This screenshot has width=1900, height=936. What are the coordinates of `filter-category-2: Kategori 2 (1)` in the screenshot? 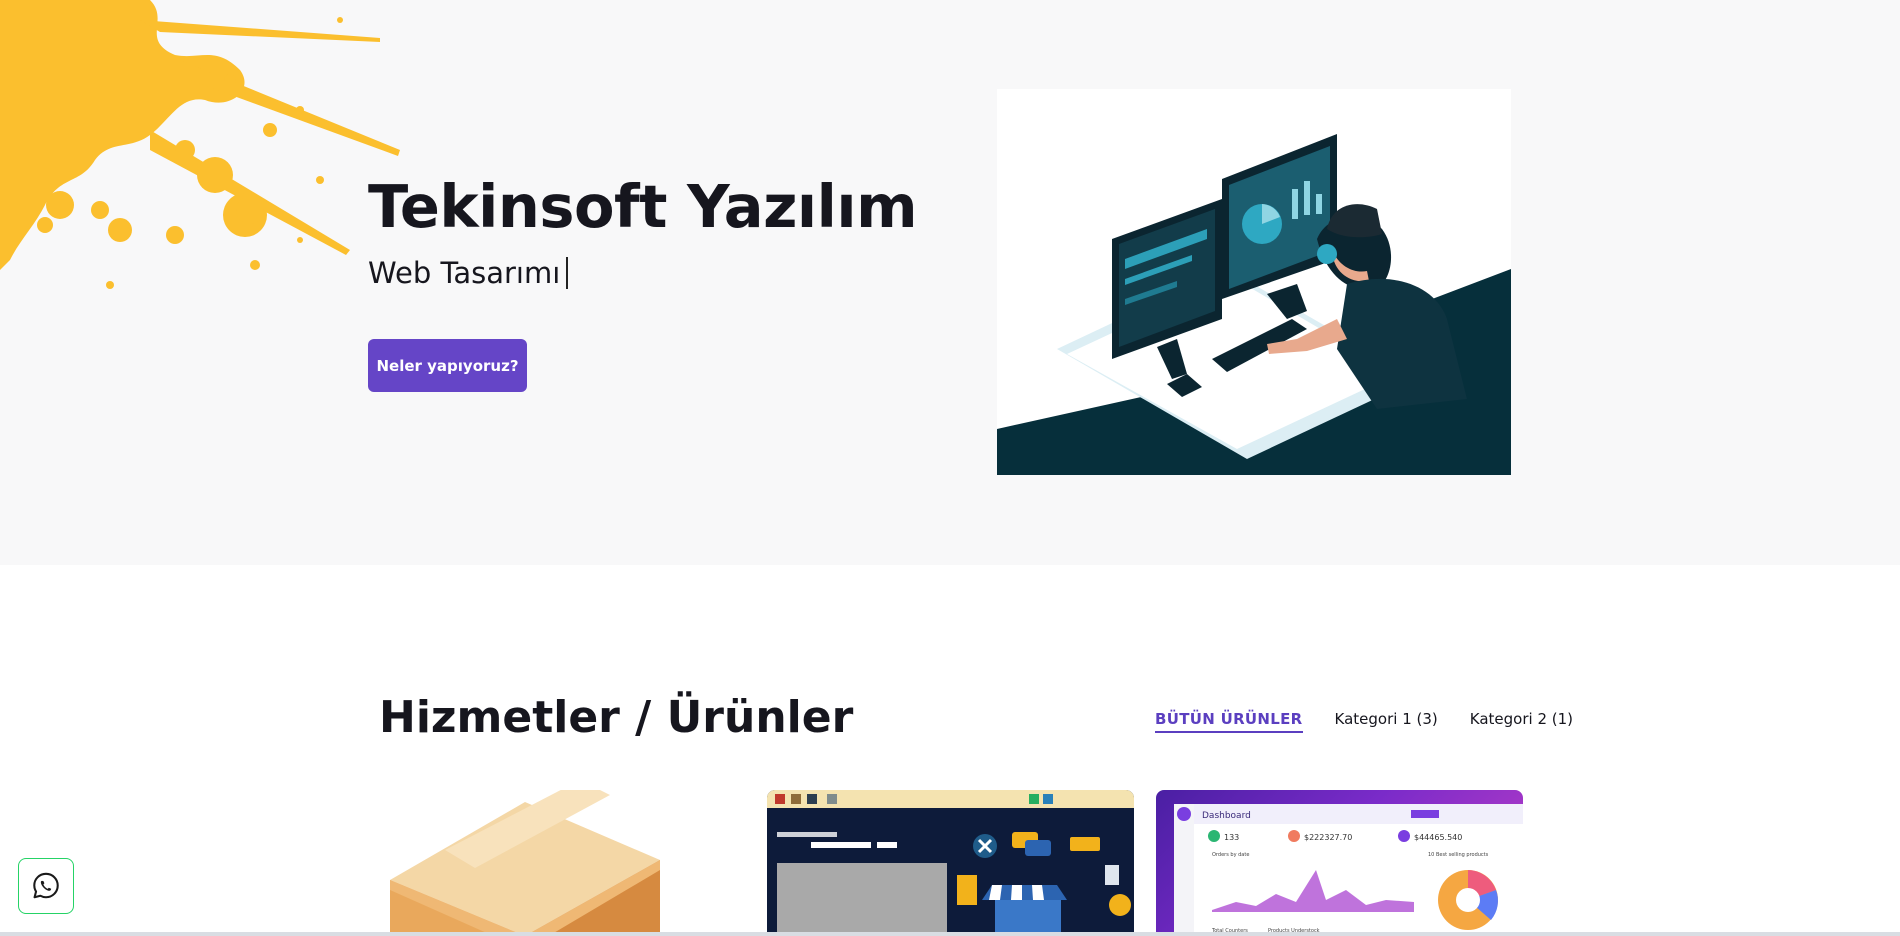 It's located at (1521, 721).